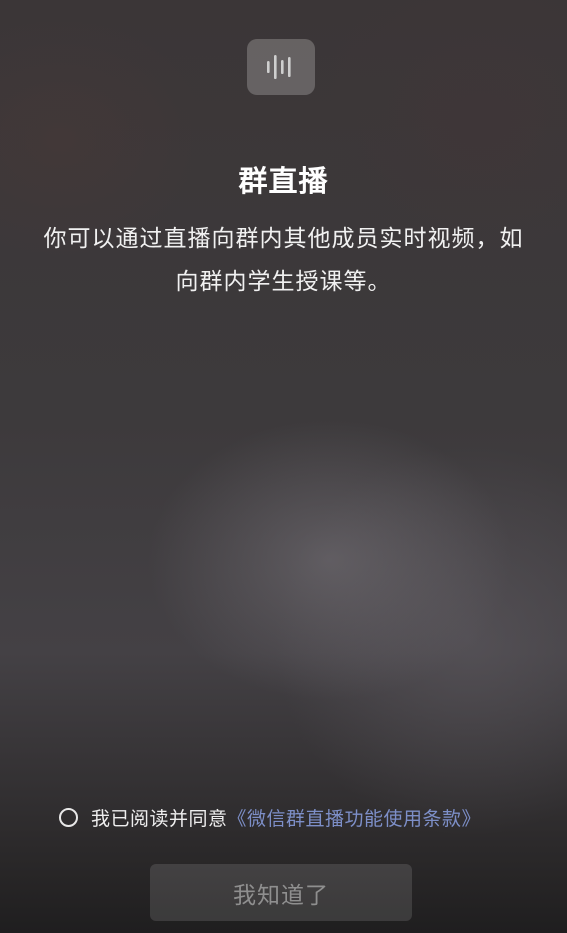 The width and height of the screenshot is (567, 933). I want to click on waveform-glyph, so click(279, 67).